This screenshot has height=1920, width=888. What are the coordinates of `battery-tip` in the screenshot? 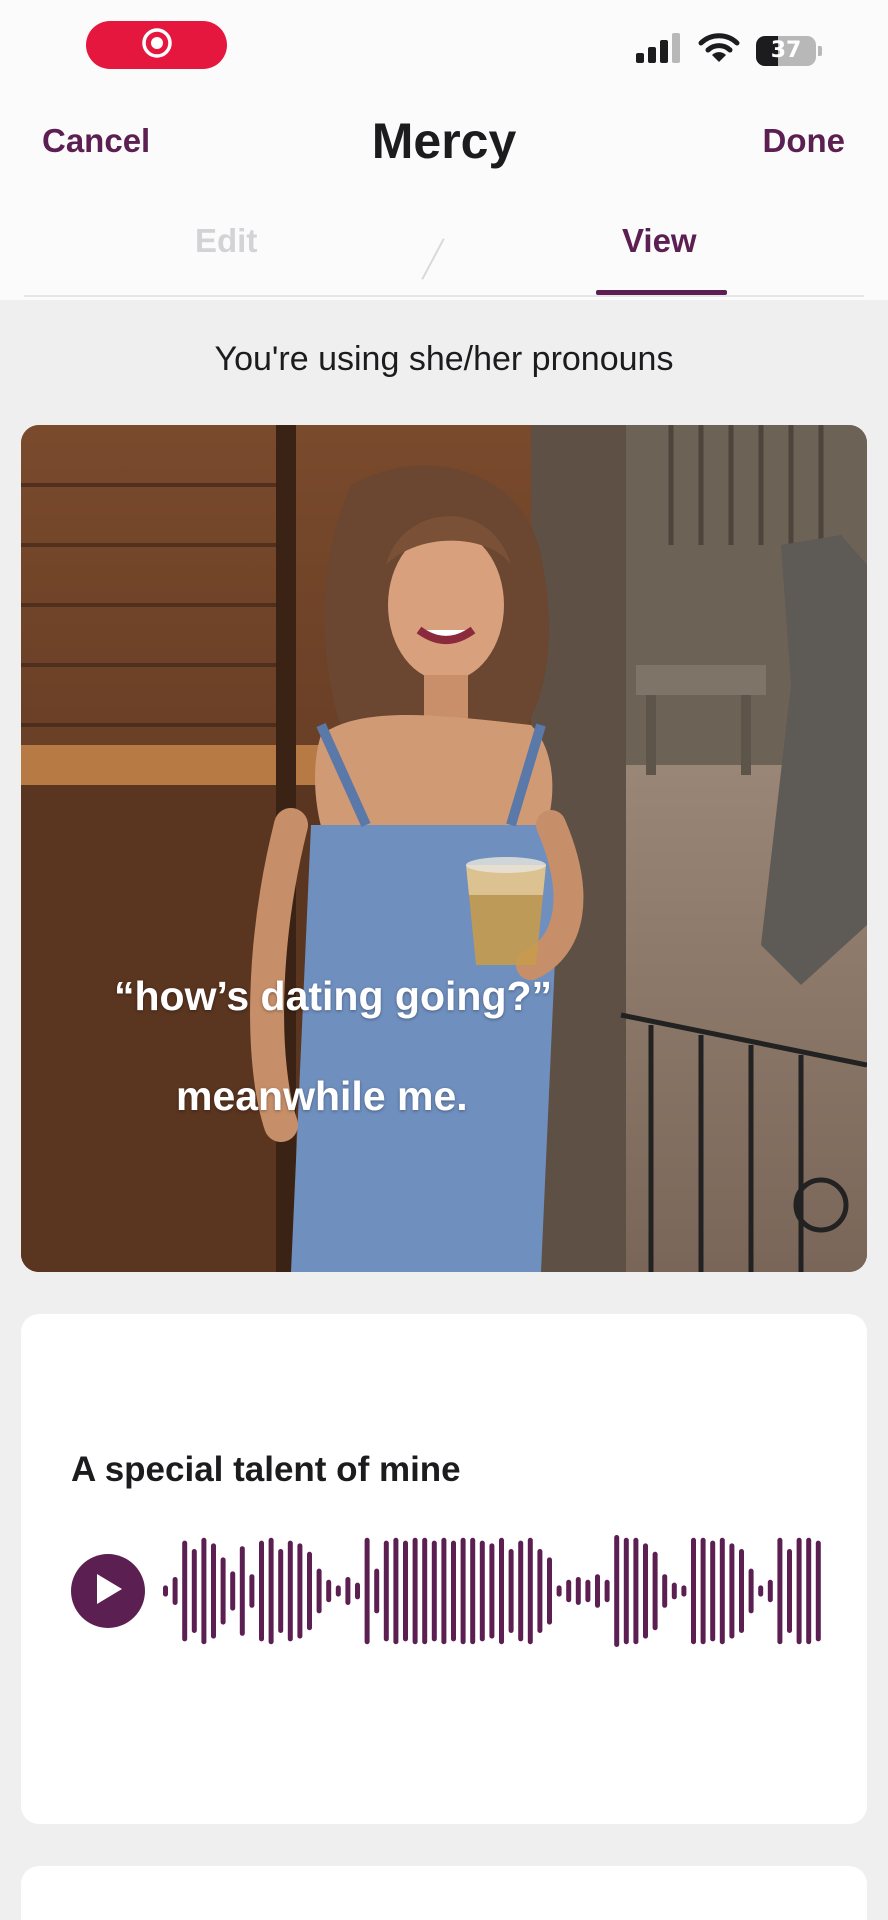 It's located at (820, 50).